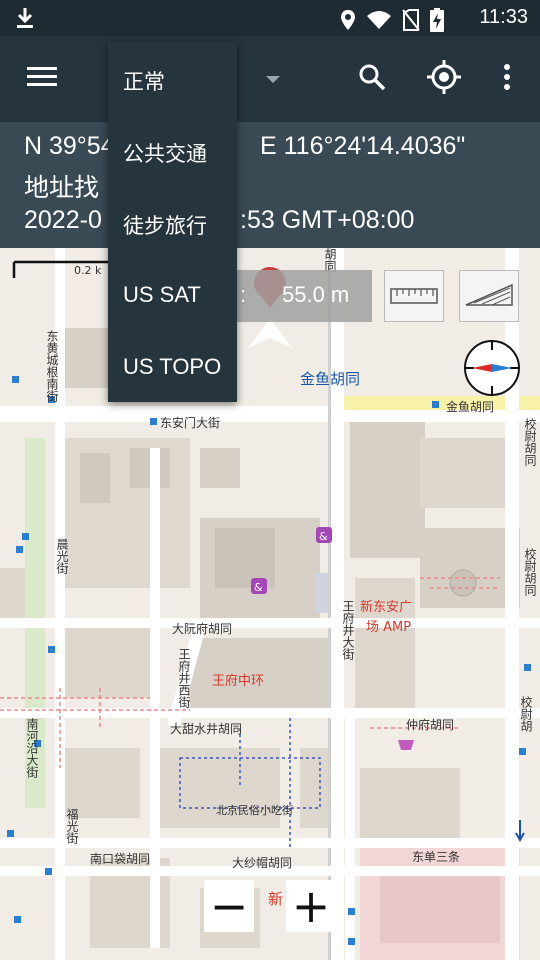 The height and width of the screenshot is (960, 540). I want to click on search-icon, so click(372, 79).